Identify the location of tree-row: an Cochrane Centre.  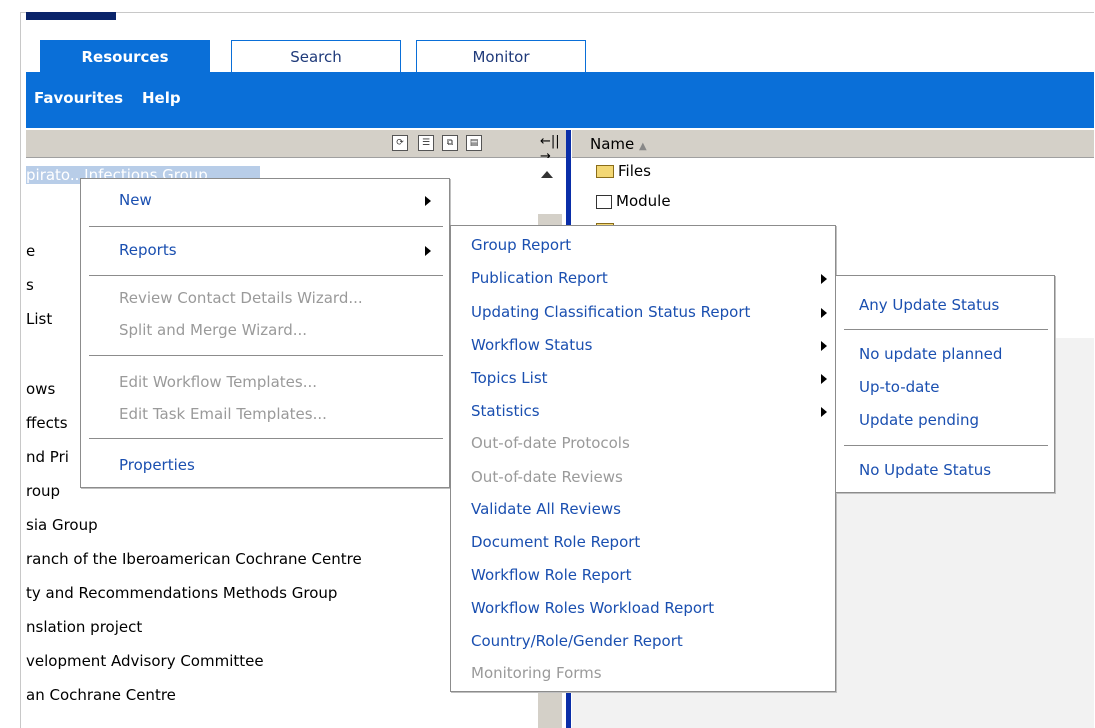
(101, 695).